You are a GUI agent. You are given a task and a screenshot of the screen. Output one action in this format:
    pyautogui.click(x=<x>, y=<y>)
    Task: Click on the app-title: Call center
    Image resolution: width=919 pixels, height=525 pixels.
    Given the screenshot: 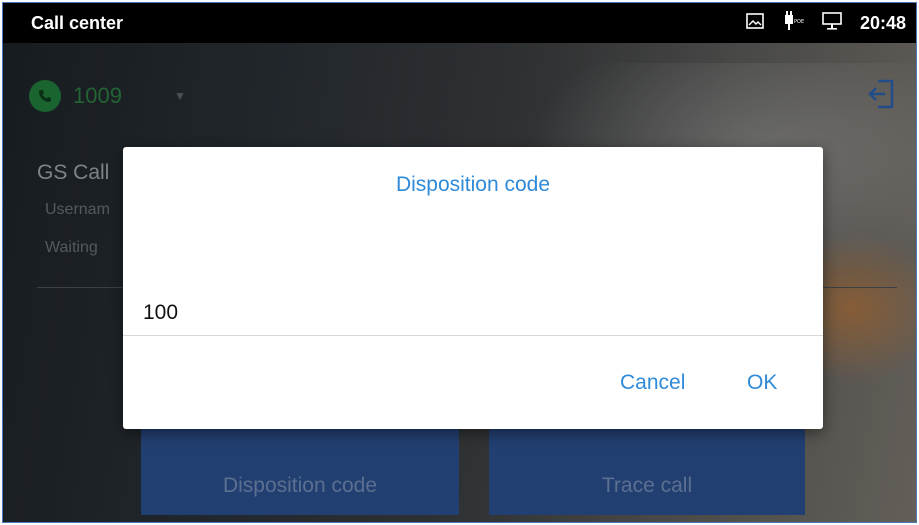 What is the action you would take?
    pyautogui.click(x=77, y=22)
    